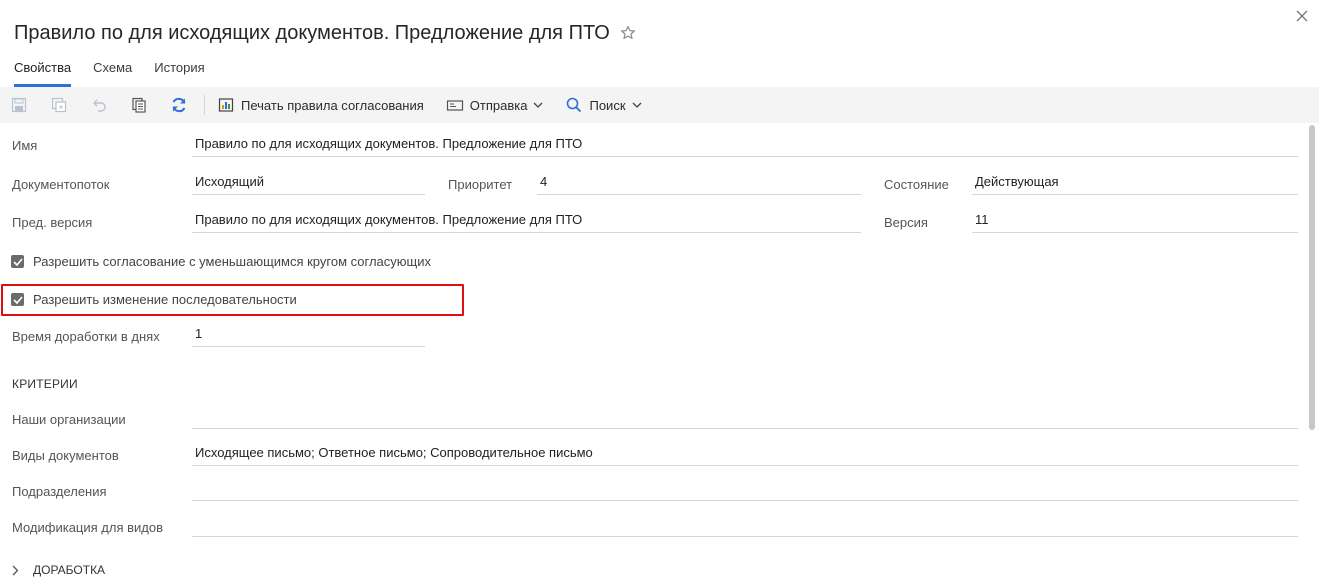 The width and height of the screenshot is (1319, 577). What do you see at coordinates (179, 105) in the screenshot?
I see `refresh-icon` at bounding box center [179, 105].